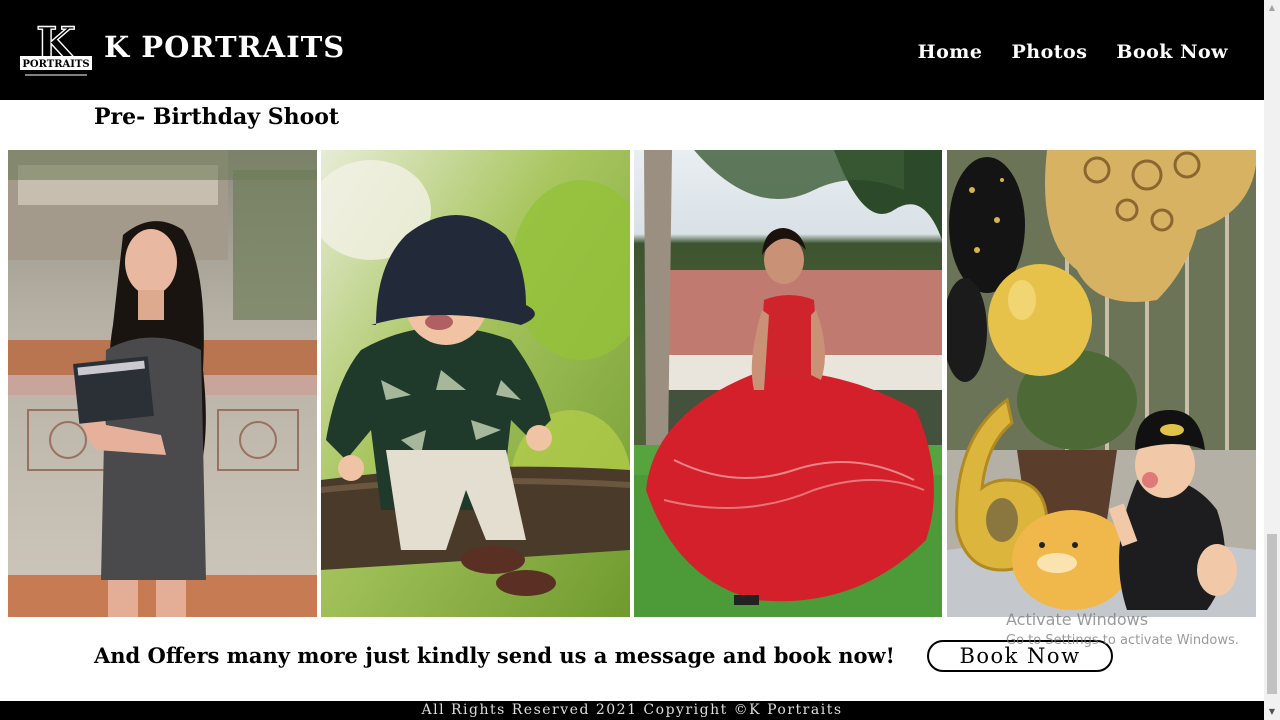  I want to click on nav-photos: Photos, so click(1049, 52).